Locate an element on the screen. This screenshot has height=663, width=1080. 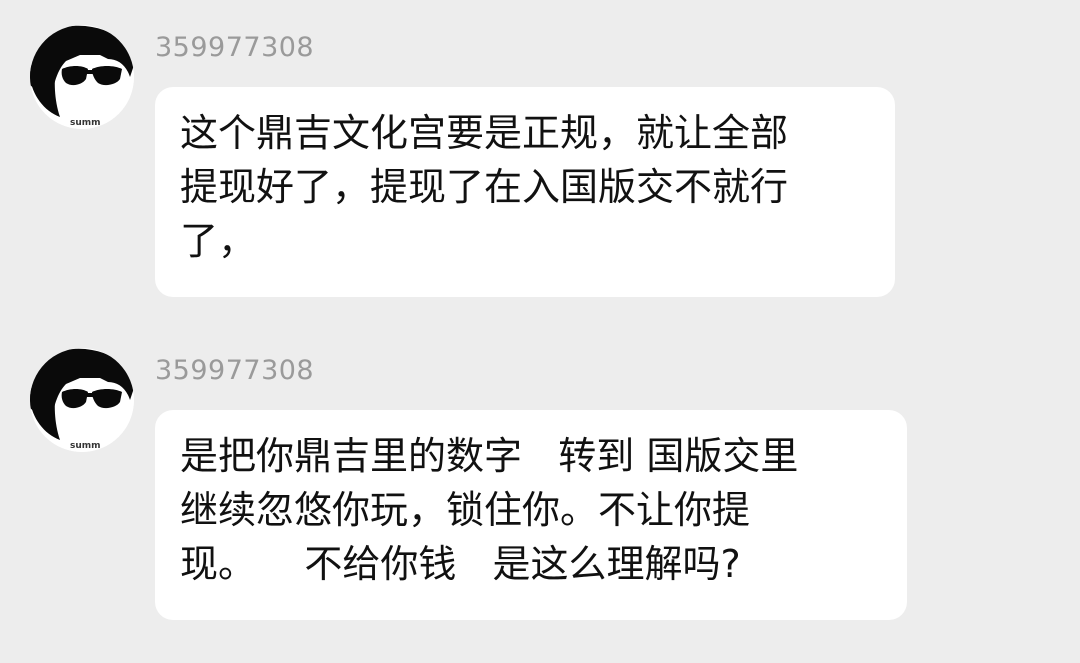
message-text: 这个鼎吉文化宫要是正规，就让全部 提现好了，提现了在入国版交不就行 了， is located at coordinates (484, 187).